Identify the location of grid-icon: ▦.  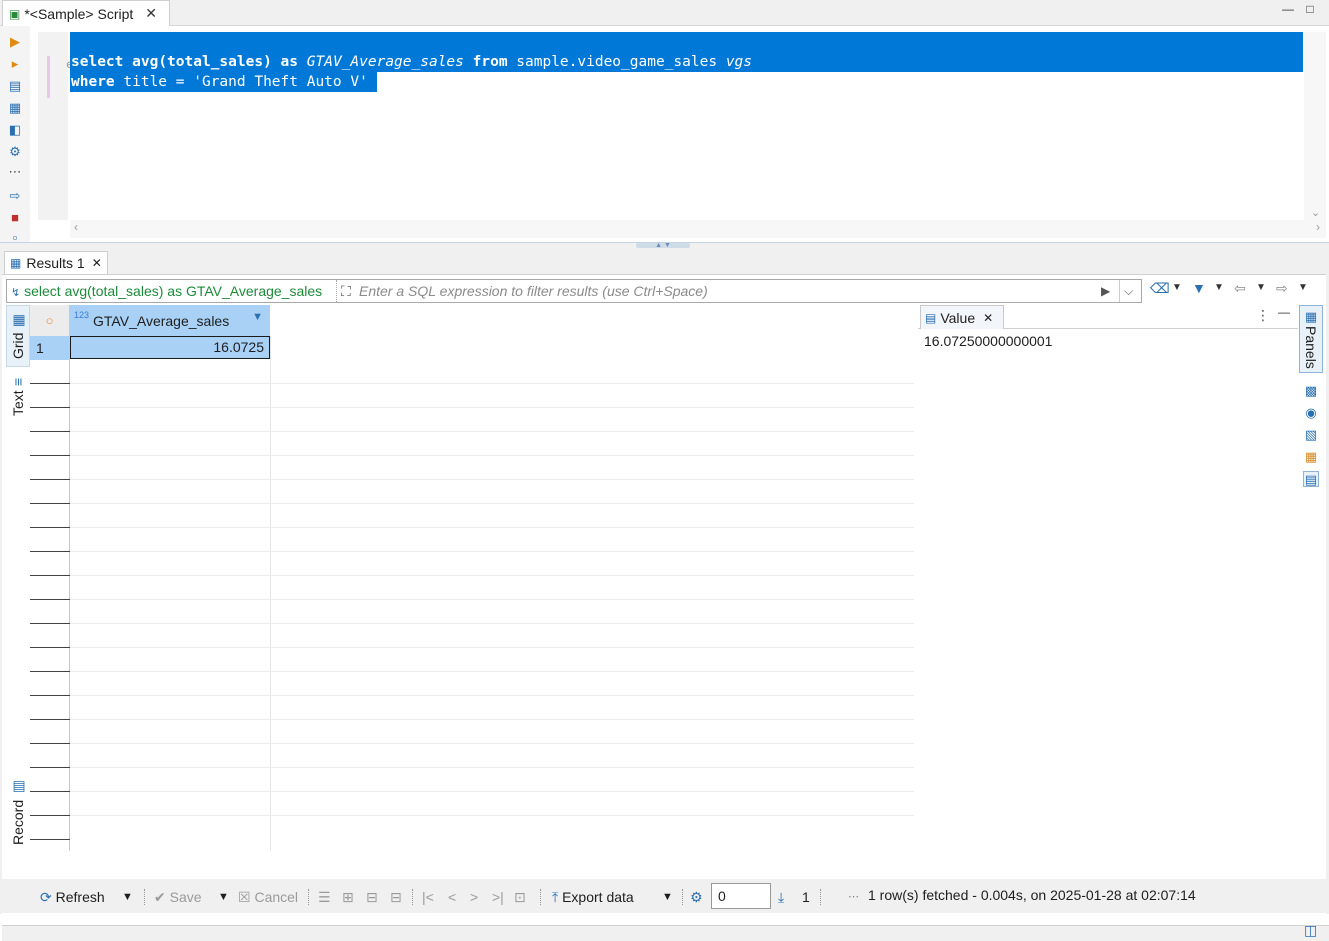
(18, 320).